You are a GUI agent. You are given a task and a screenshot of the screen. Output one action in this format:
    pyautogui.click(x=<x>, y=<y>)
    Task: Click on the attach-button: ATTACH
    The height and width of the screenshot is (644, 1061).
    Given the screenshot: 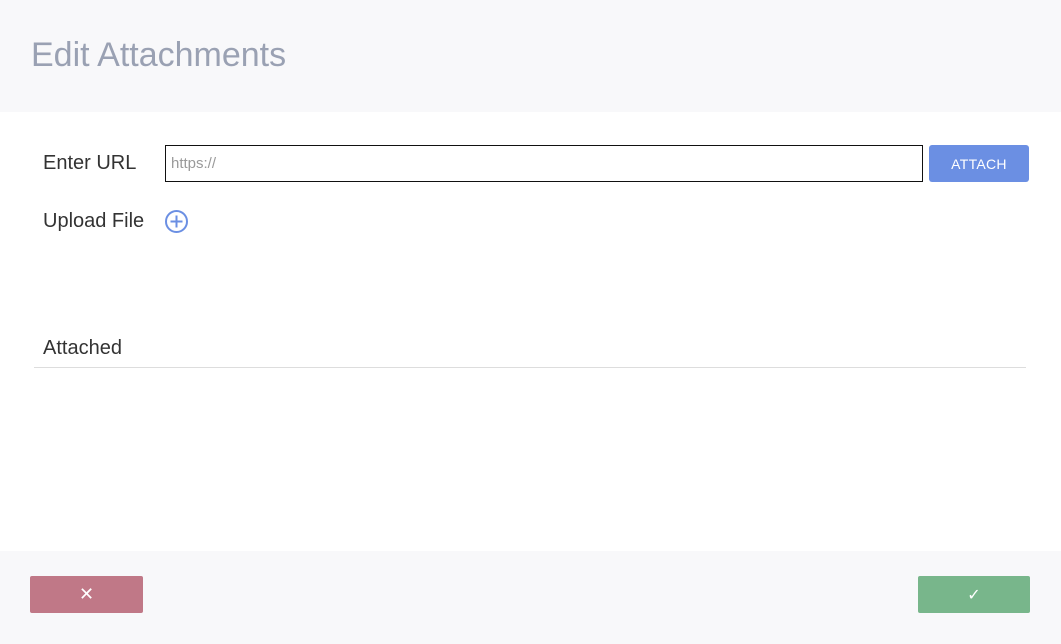 What is the action you would take?
    pyautogui.click(x=979, y=163)
    